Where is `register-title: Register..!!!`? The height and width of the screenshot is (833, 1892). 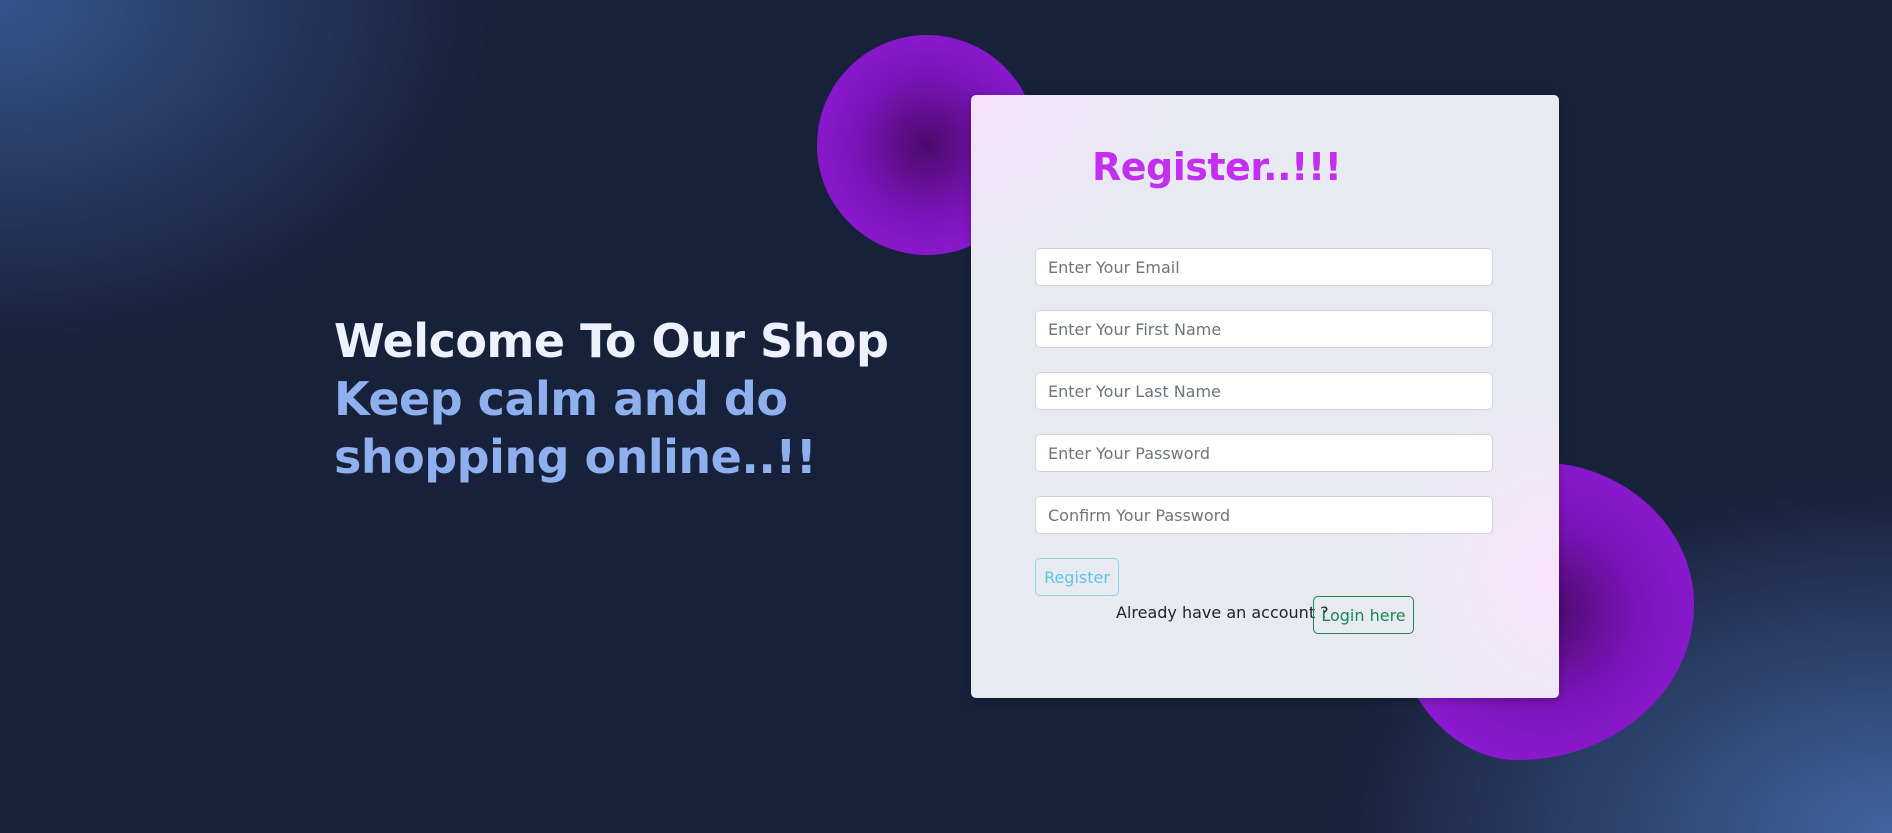 register-title: Register..!!! is located at coordinates (1217, 167).